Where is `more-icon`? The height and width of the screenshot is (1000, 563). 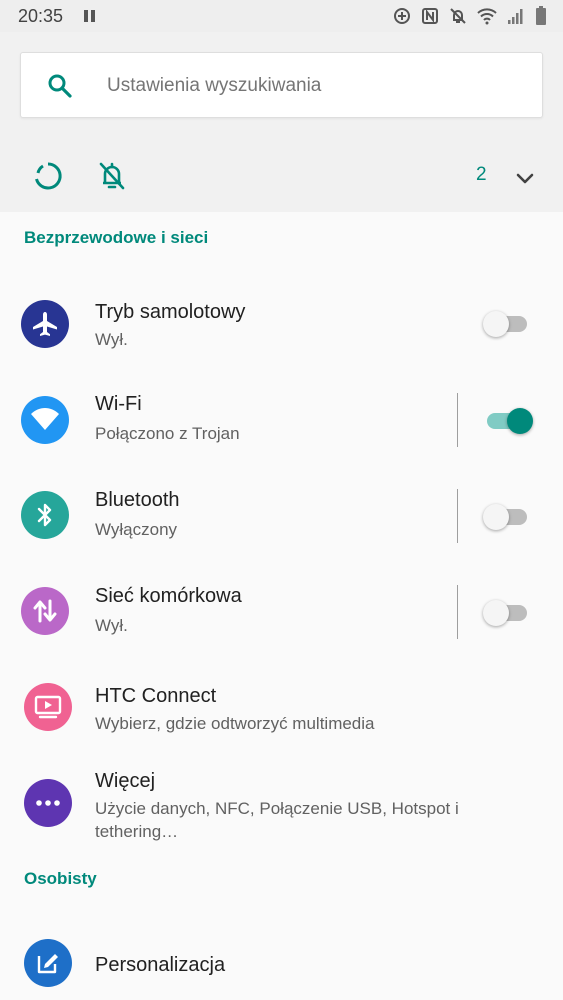 more-icon is located at coordinates (48, 803).